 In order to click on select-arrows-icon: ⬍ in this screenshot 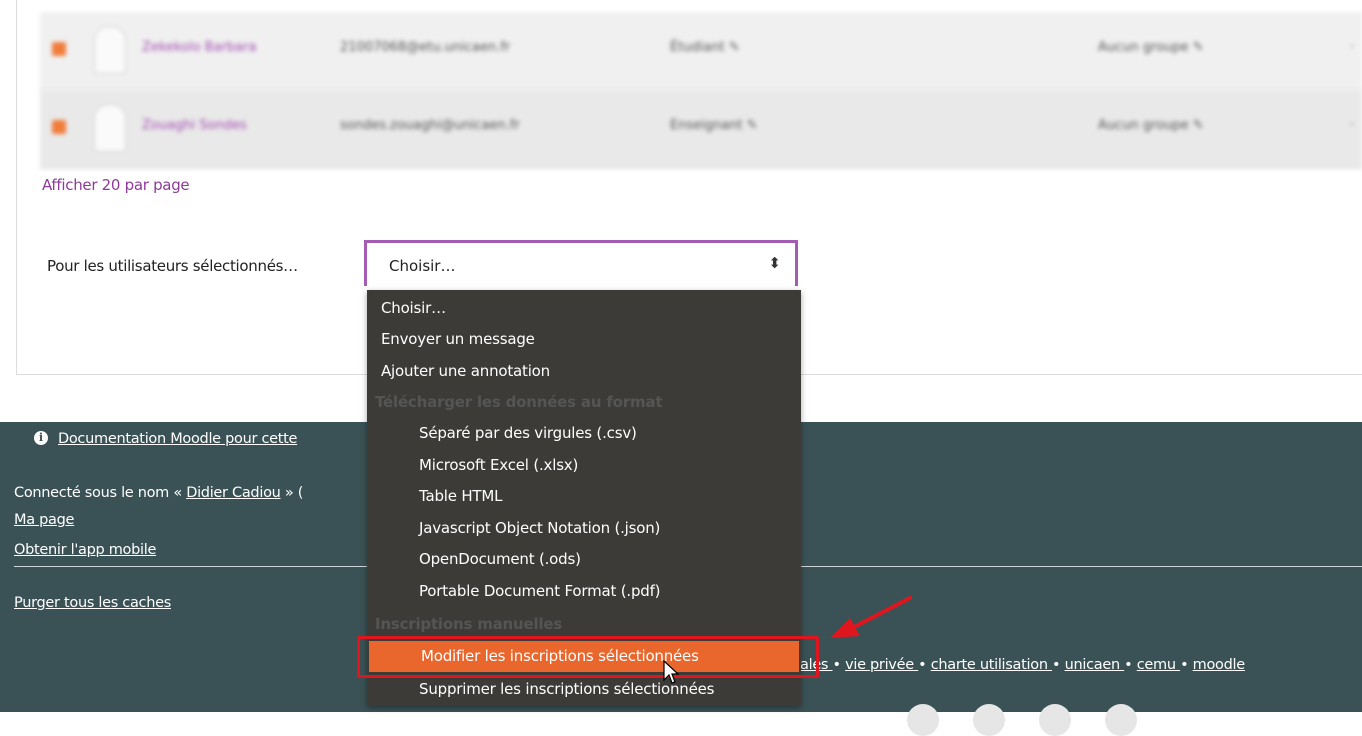, I will do `click(774, 263)`.